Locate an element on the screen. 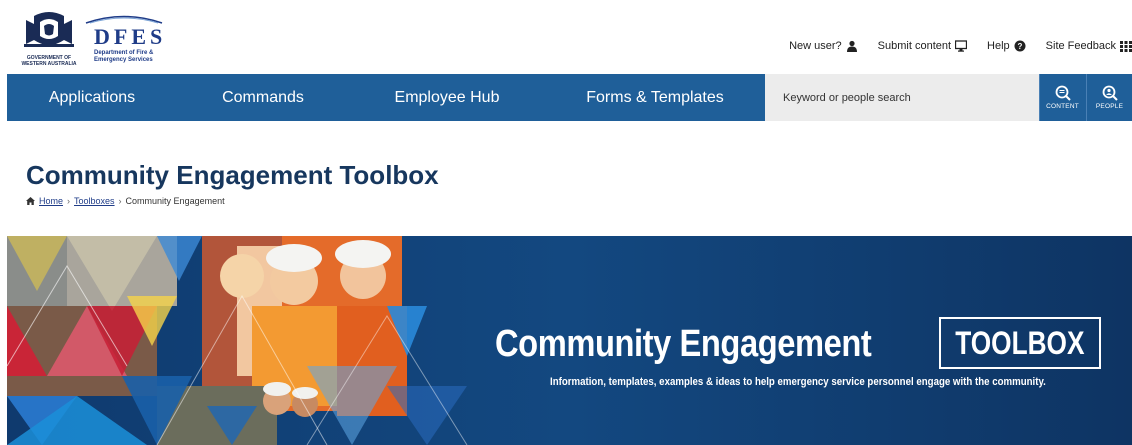 The width and height of the screenshot is (1132, 445). new-user-link: New user? is located at coordinates (823, 46).